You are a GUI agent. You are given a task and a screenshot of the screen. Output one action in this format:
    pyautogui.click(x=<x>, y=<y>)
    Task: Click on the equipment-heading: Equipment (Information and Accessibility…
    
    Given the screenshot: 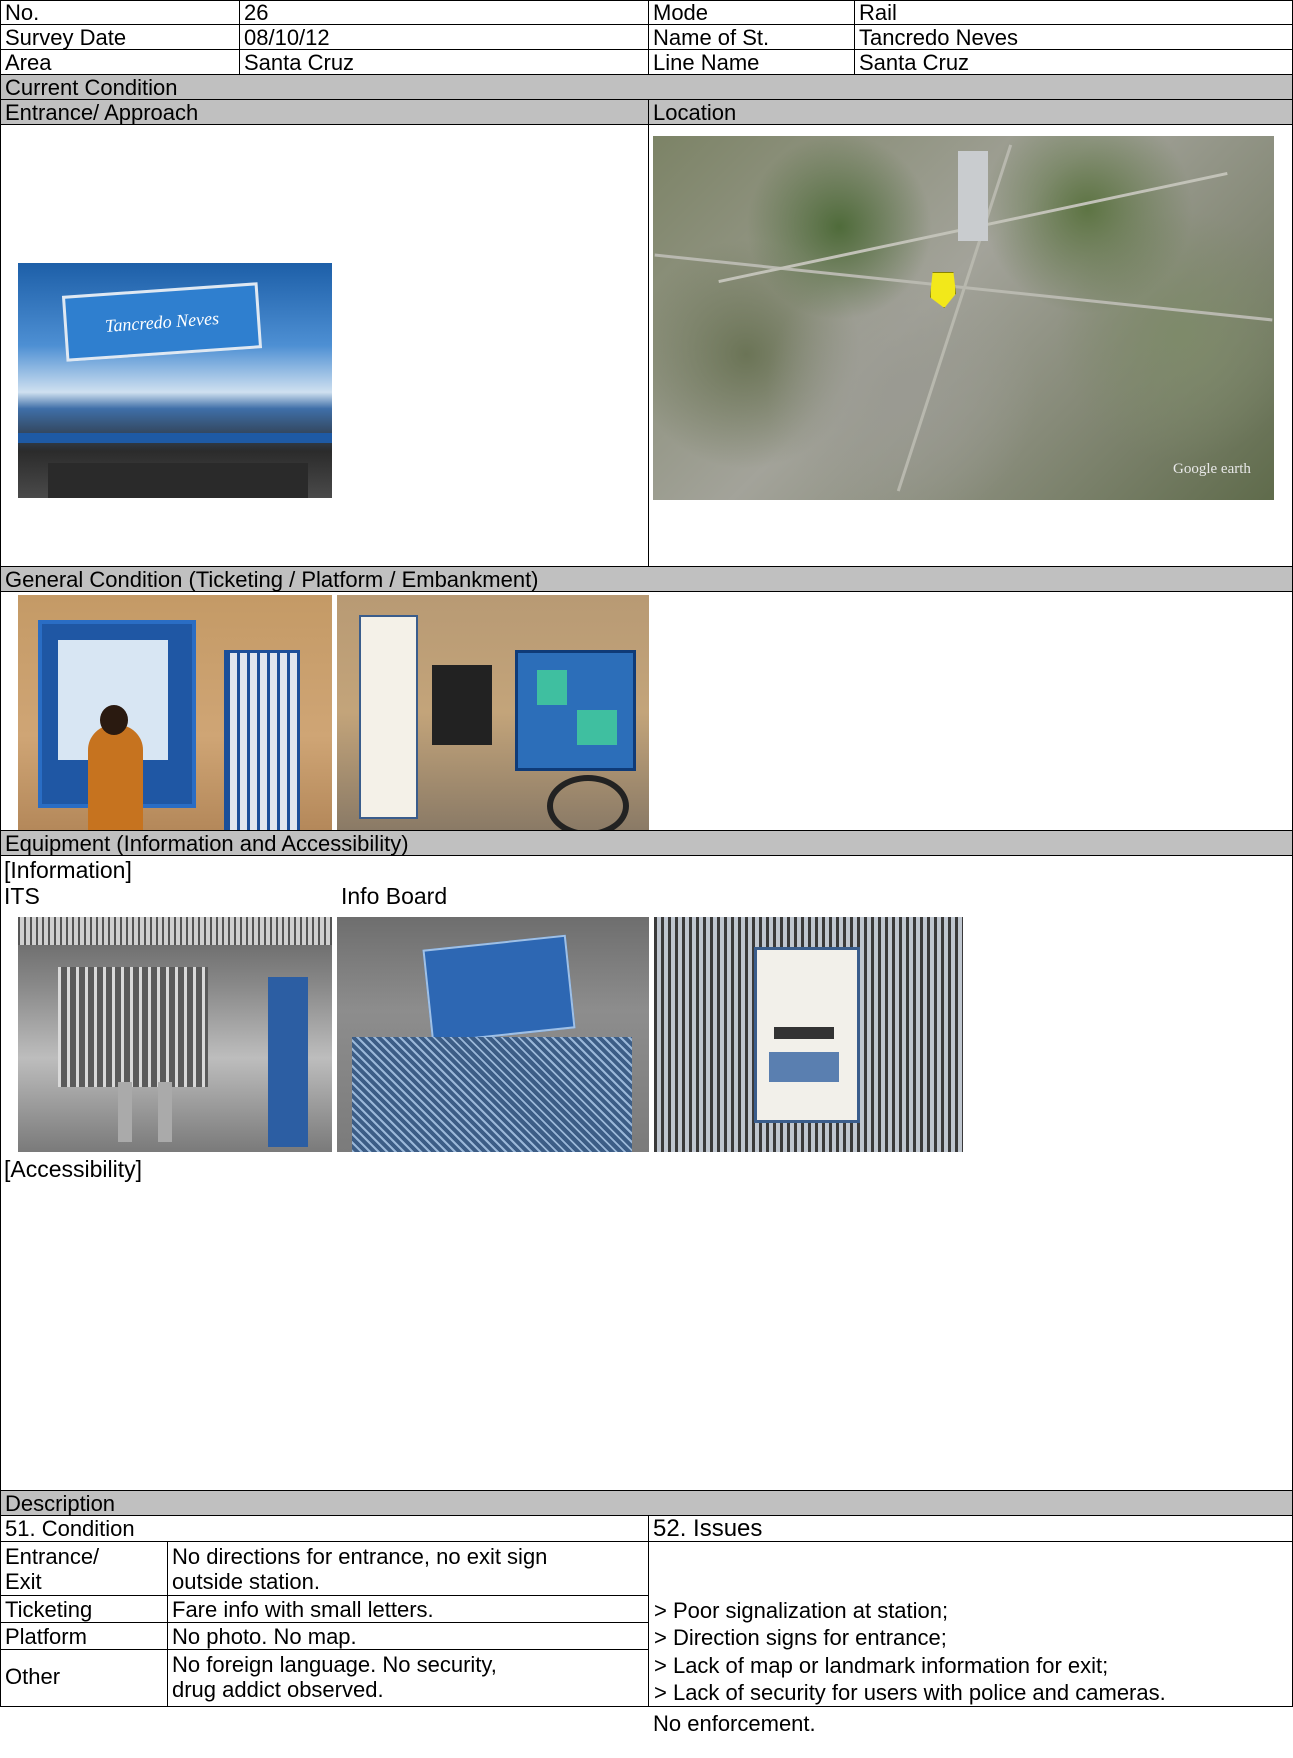 What is the action you would take?
    pyautogui.click(x=646, y=843)
    